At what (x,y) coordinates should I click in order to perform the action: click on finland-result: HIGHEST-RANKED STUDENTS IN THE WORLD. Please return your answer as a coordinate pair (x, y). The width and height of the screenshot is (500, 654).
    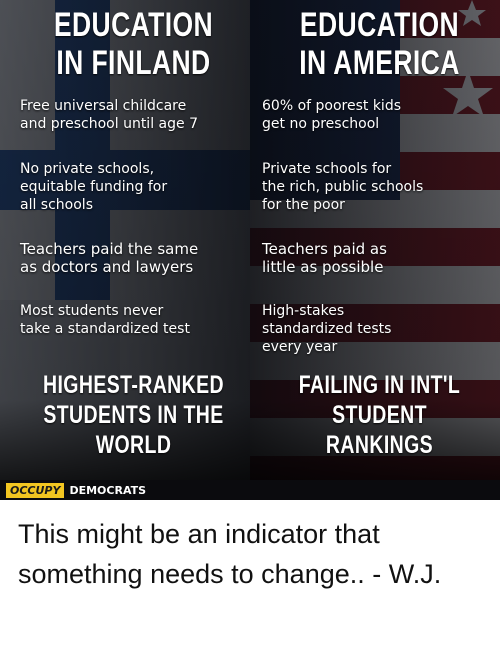
    Looking at the image, I should click on (133, 415).